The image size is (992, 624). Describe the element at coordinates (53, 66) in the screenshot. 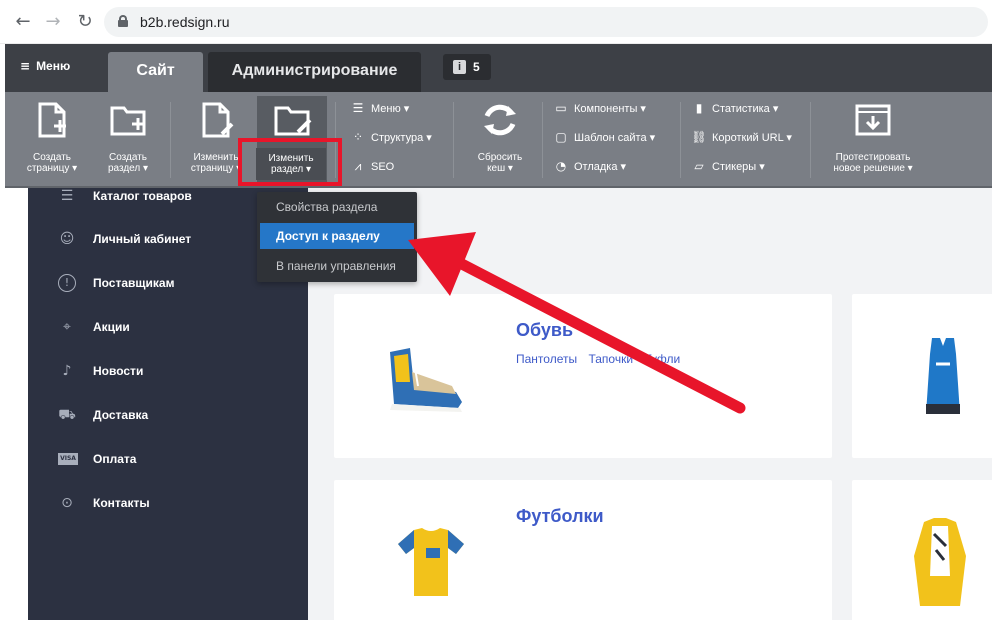

I see `menu-label: Меню` at that location.